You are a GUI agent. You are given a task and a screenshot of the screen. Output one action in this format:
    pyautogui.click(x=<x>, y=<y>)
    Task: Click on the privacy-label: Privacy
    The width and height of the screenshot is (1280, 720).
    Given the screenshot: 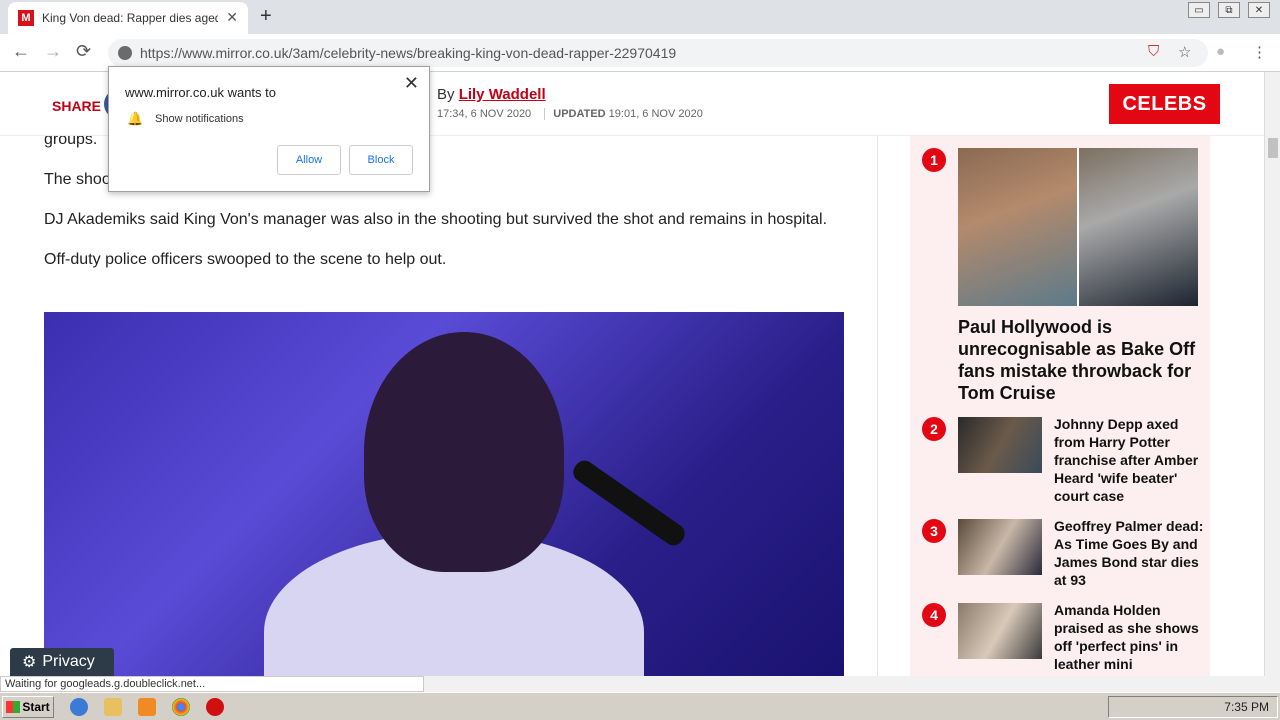 What is the action you would take?
    pyautogui.click(x=68, y=661)
    